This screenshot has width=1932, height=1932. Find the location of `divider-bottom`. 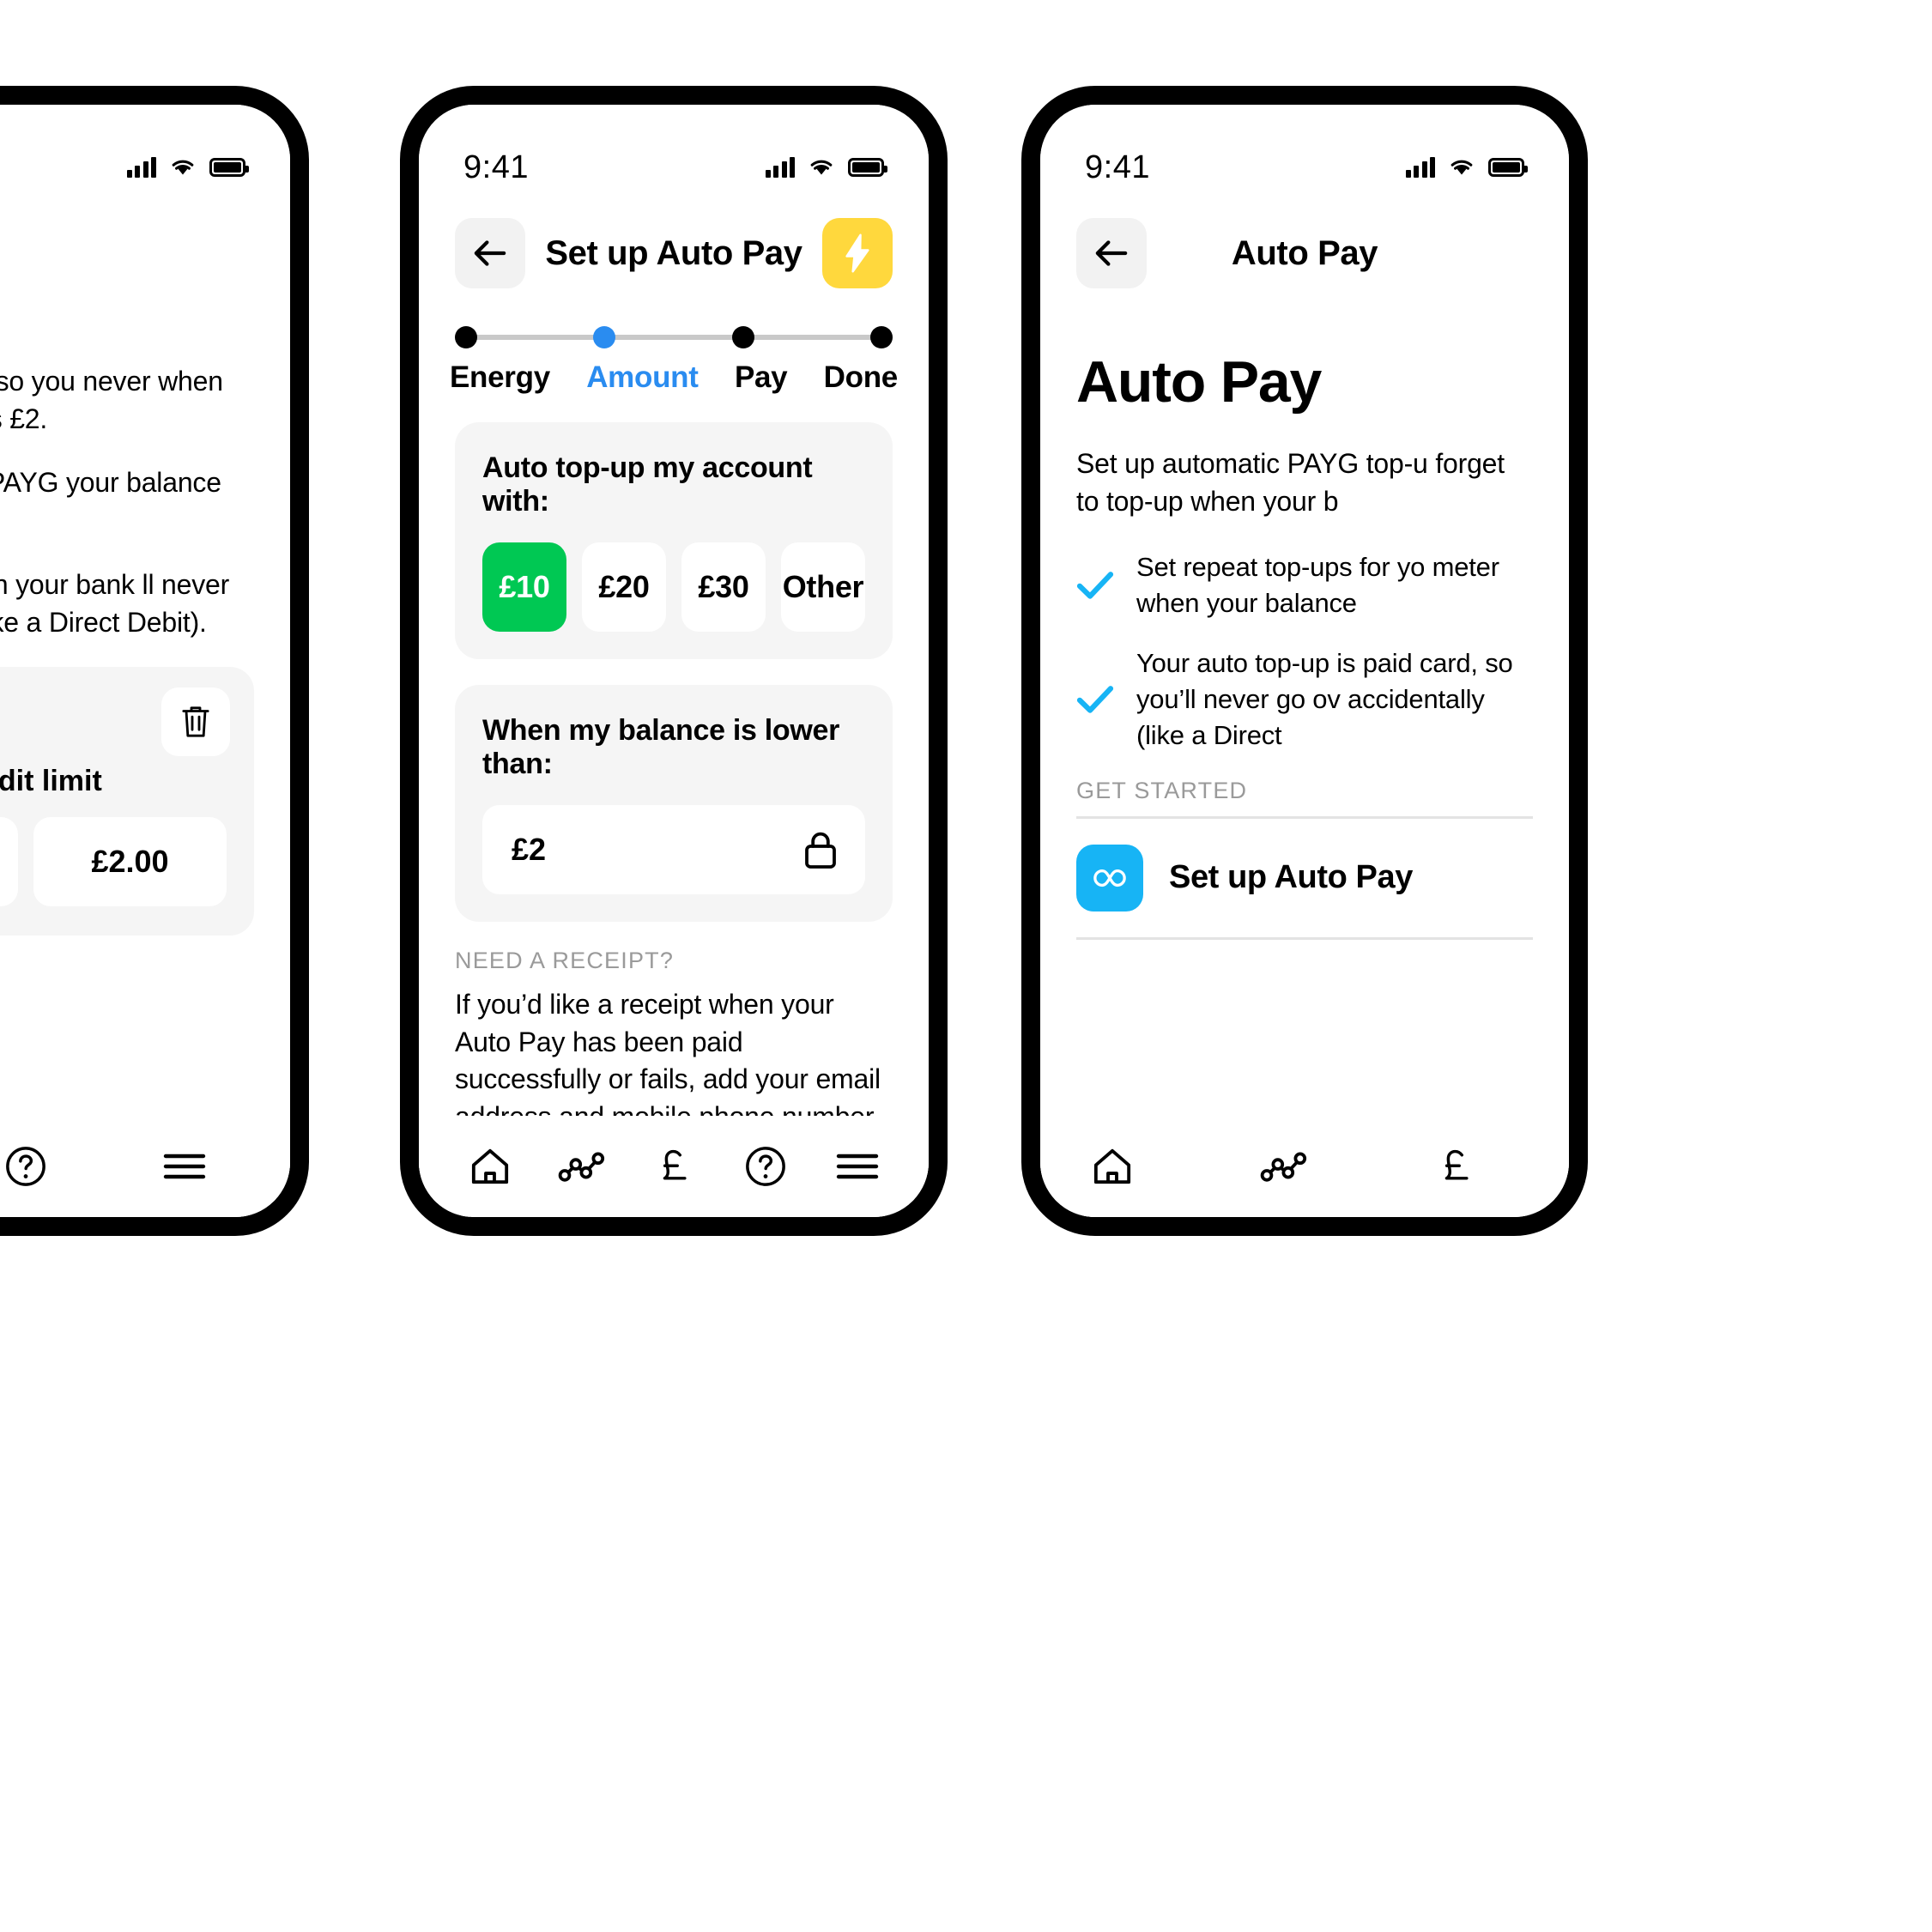

divider-bottom is located at coordinates (1304, 938).